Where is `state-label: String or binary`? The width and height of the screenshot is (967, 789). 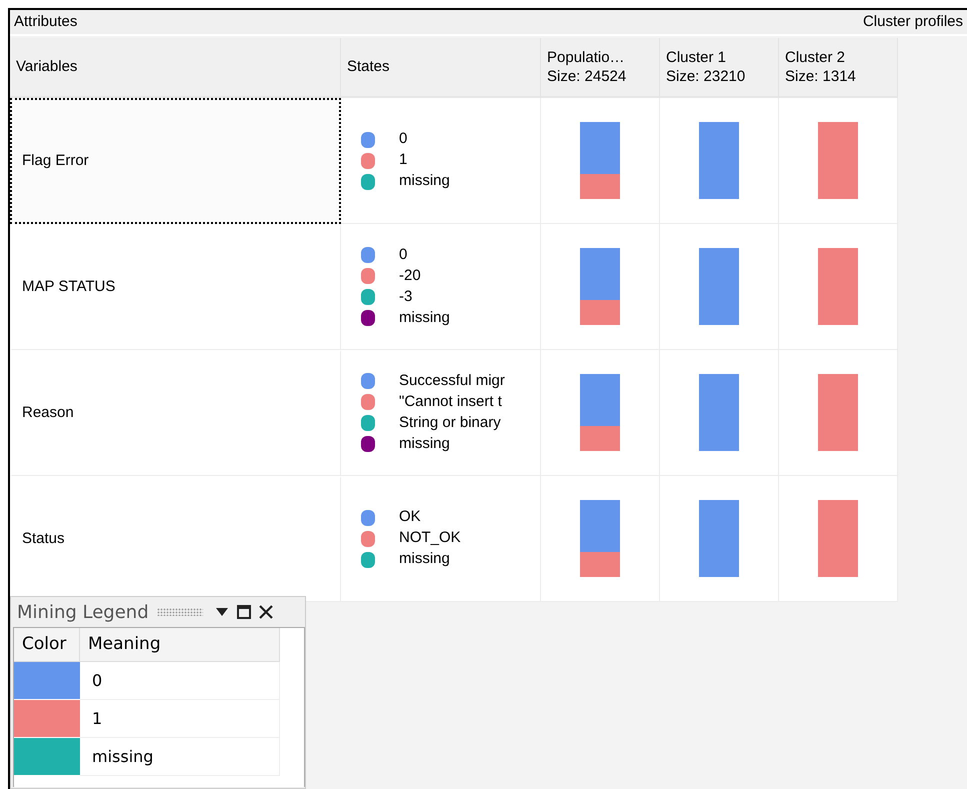 state-label: String or binary is located at coordinates (450, 422).